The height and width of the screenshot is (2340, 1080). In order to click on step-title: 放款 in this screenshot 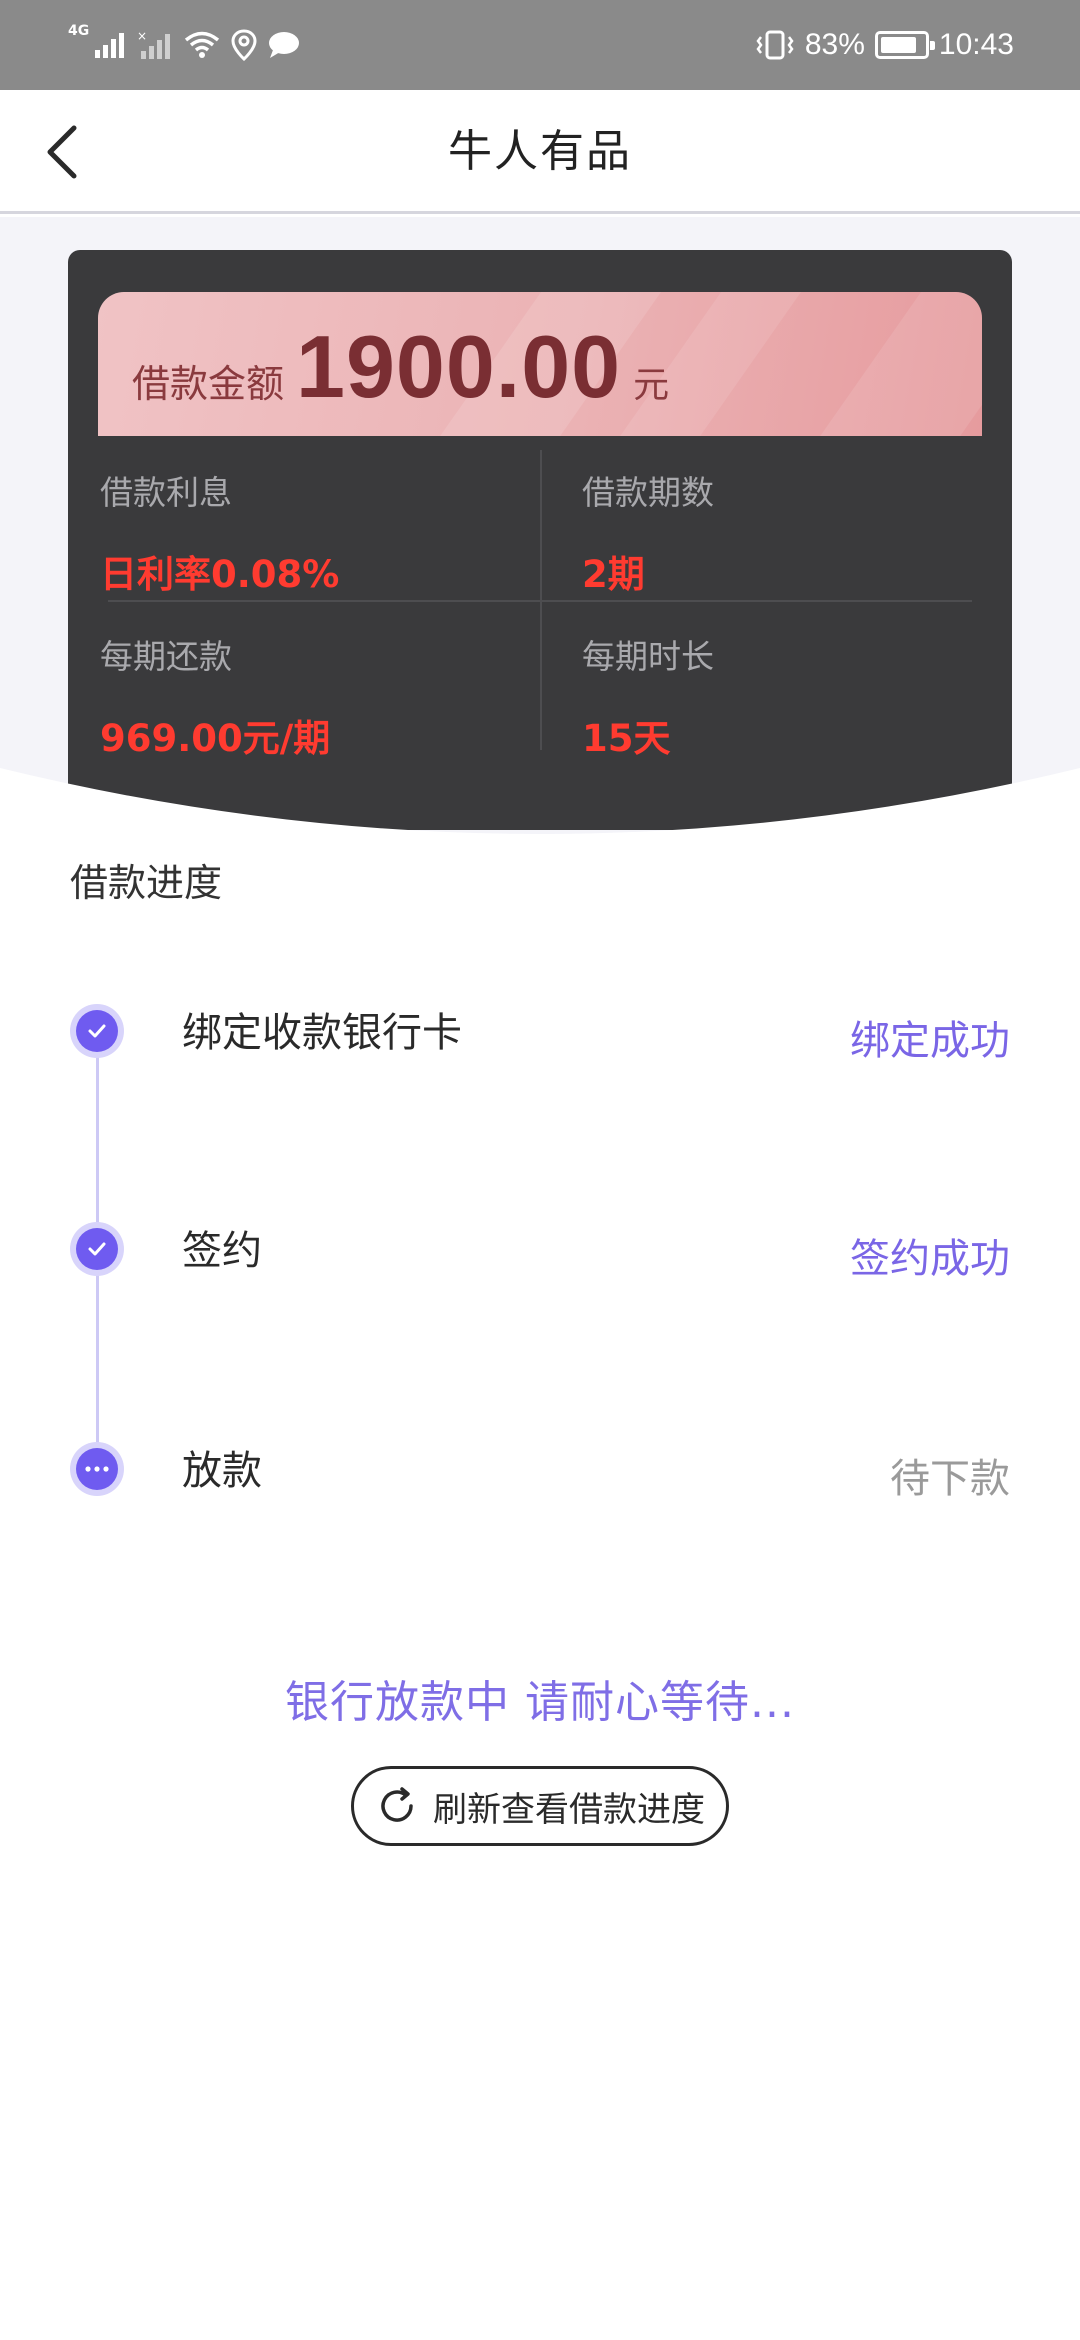, I will do `click(222, 1471)`.